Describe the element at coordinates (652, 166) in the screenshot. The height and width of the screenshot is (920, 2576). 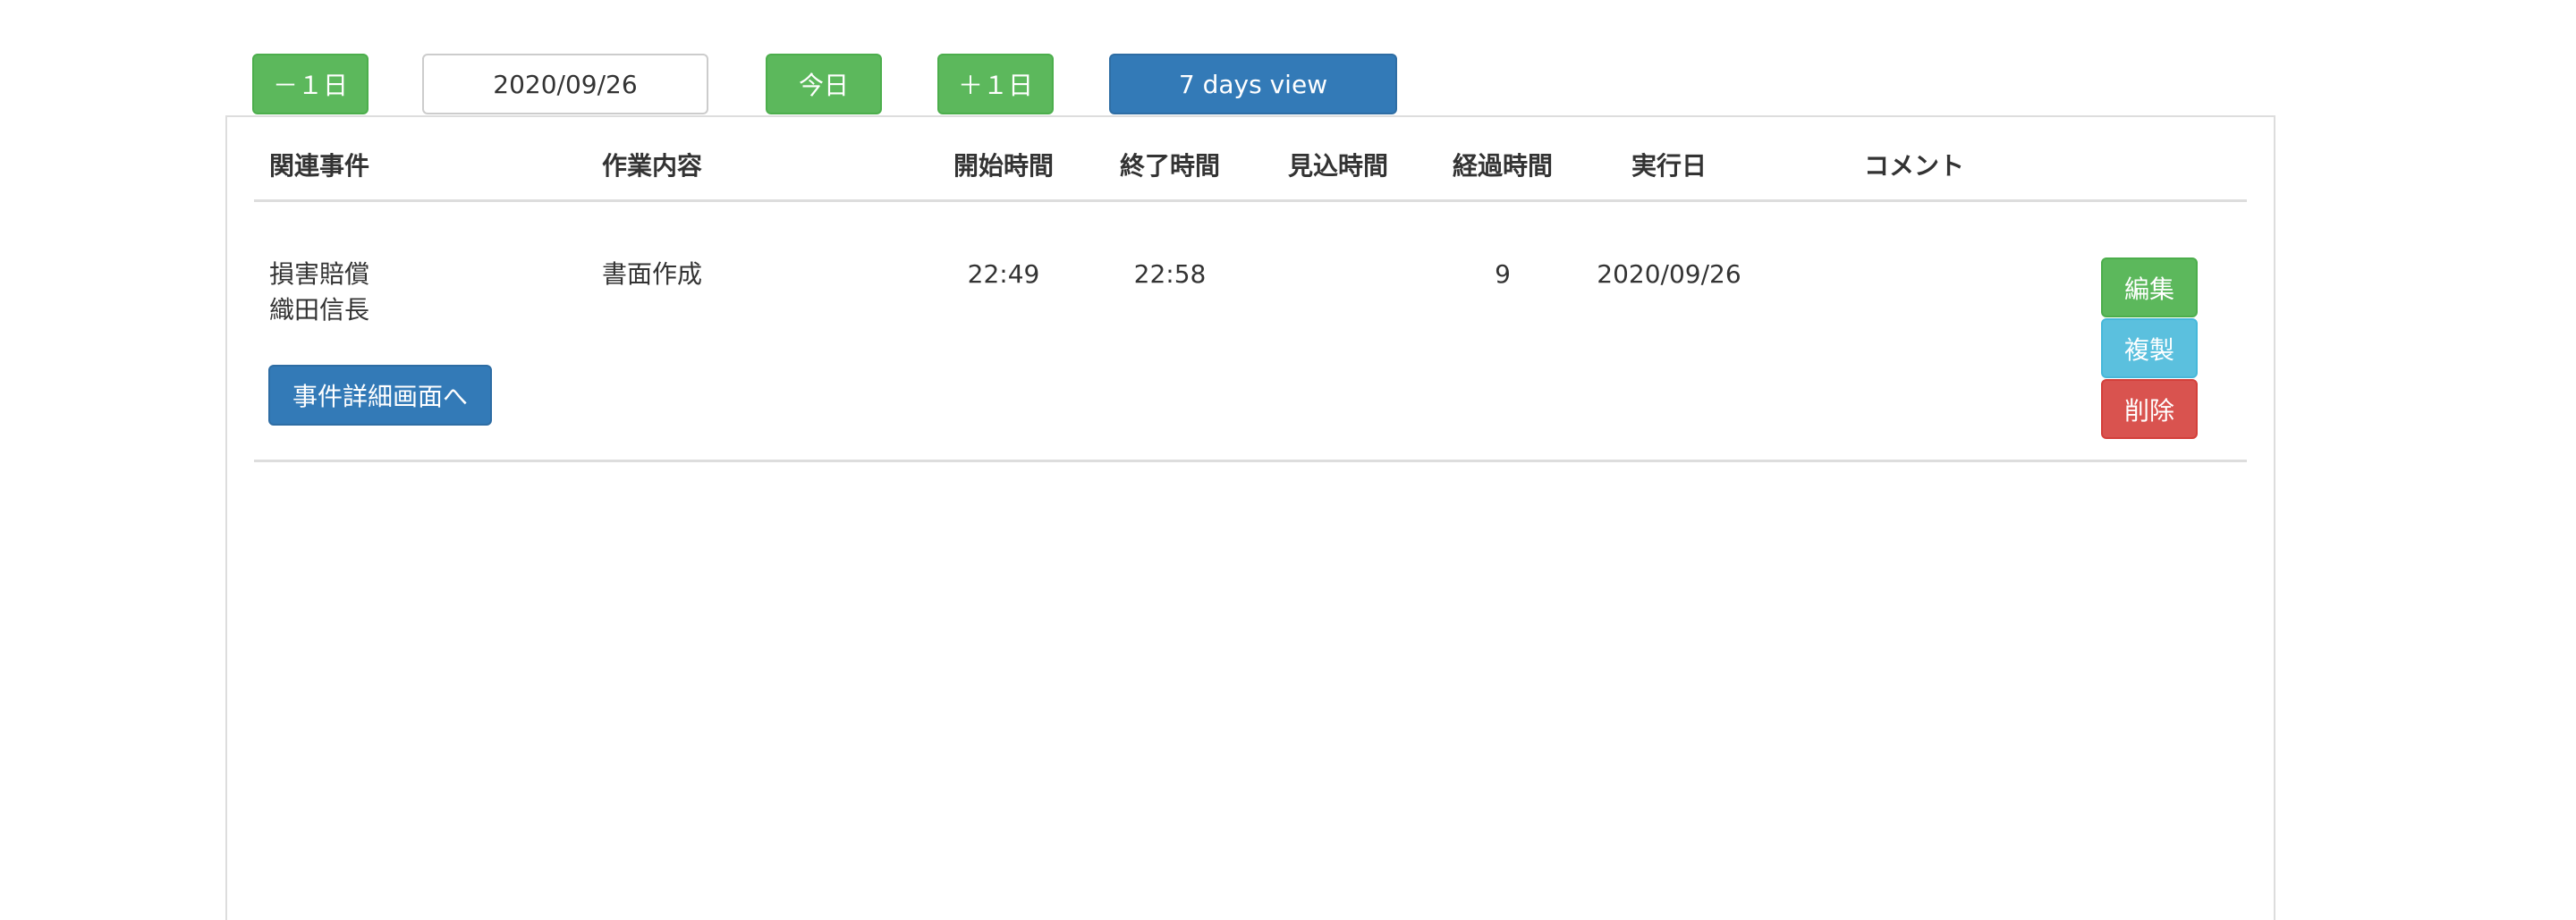
I see `header-task: 作業内容` at that location.